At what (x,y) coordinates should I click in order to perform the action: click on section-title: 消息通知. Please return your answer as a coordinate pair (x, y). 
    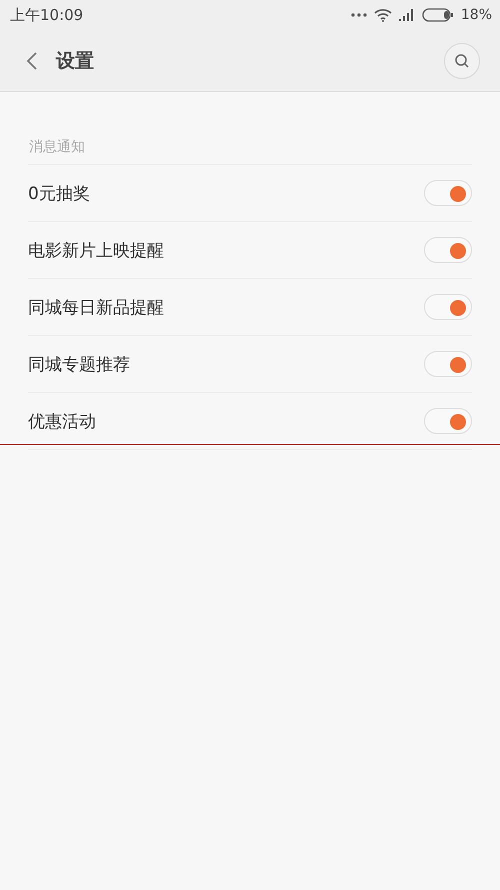
    Looking at the image, I should click on (57, 147).